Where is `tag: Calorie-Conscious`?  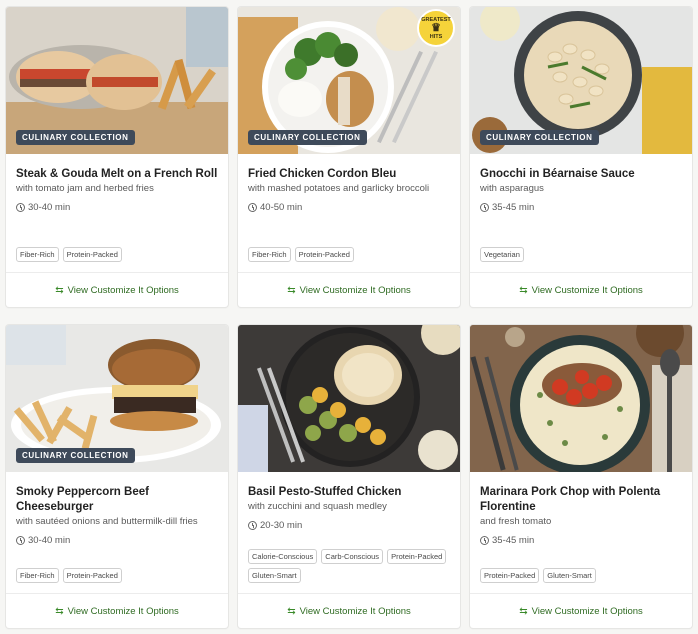
tag: Calorie-Conscious is located at coordinates (283, 556).